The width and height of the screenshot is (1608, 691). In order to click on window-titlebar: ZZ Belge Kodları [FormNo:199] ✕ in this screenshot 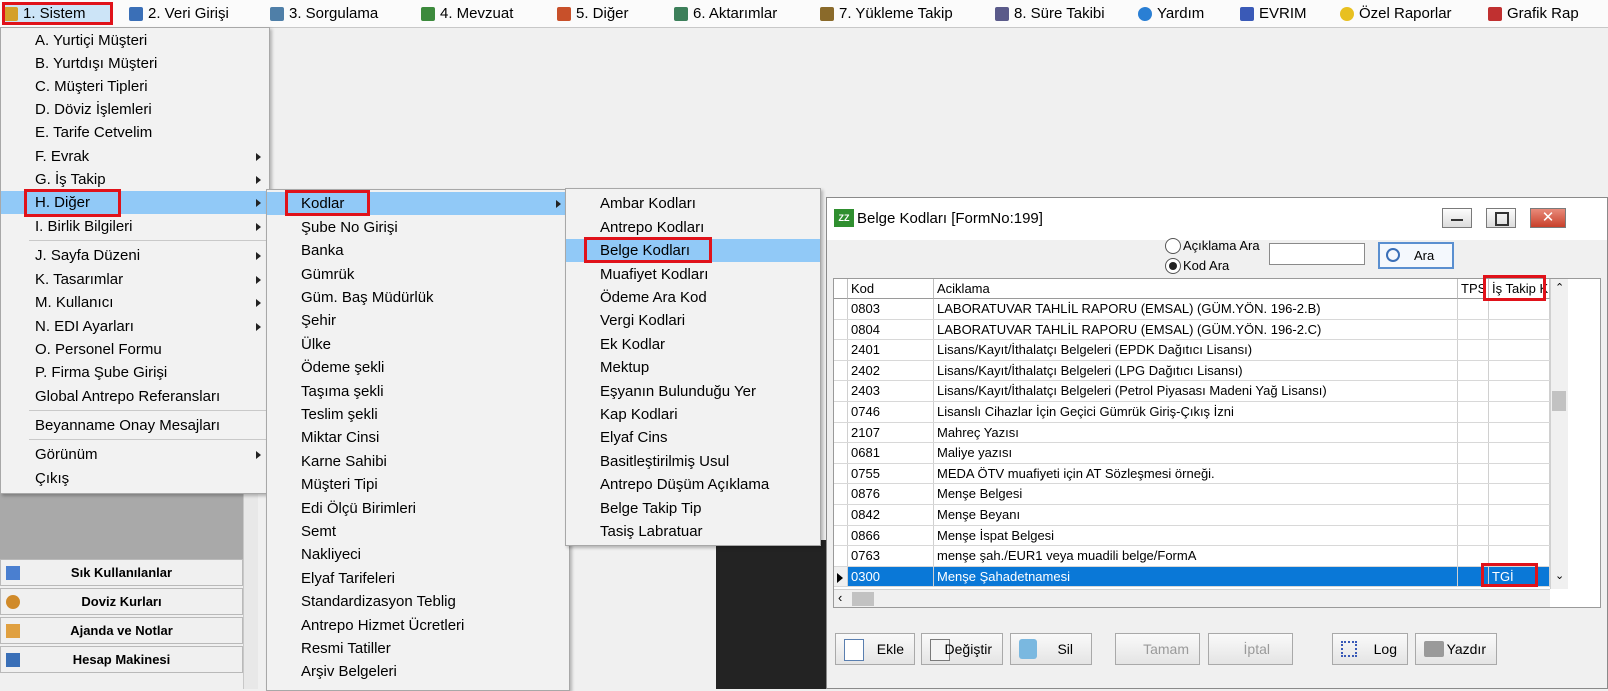, I will do `click(1217, 219)`.